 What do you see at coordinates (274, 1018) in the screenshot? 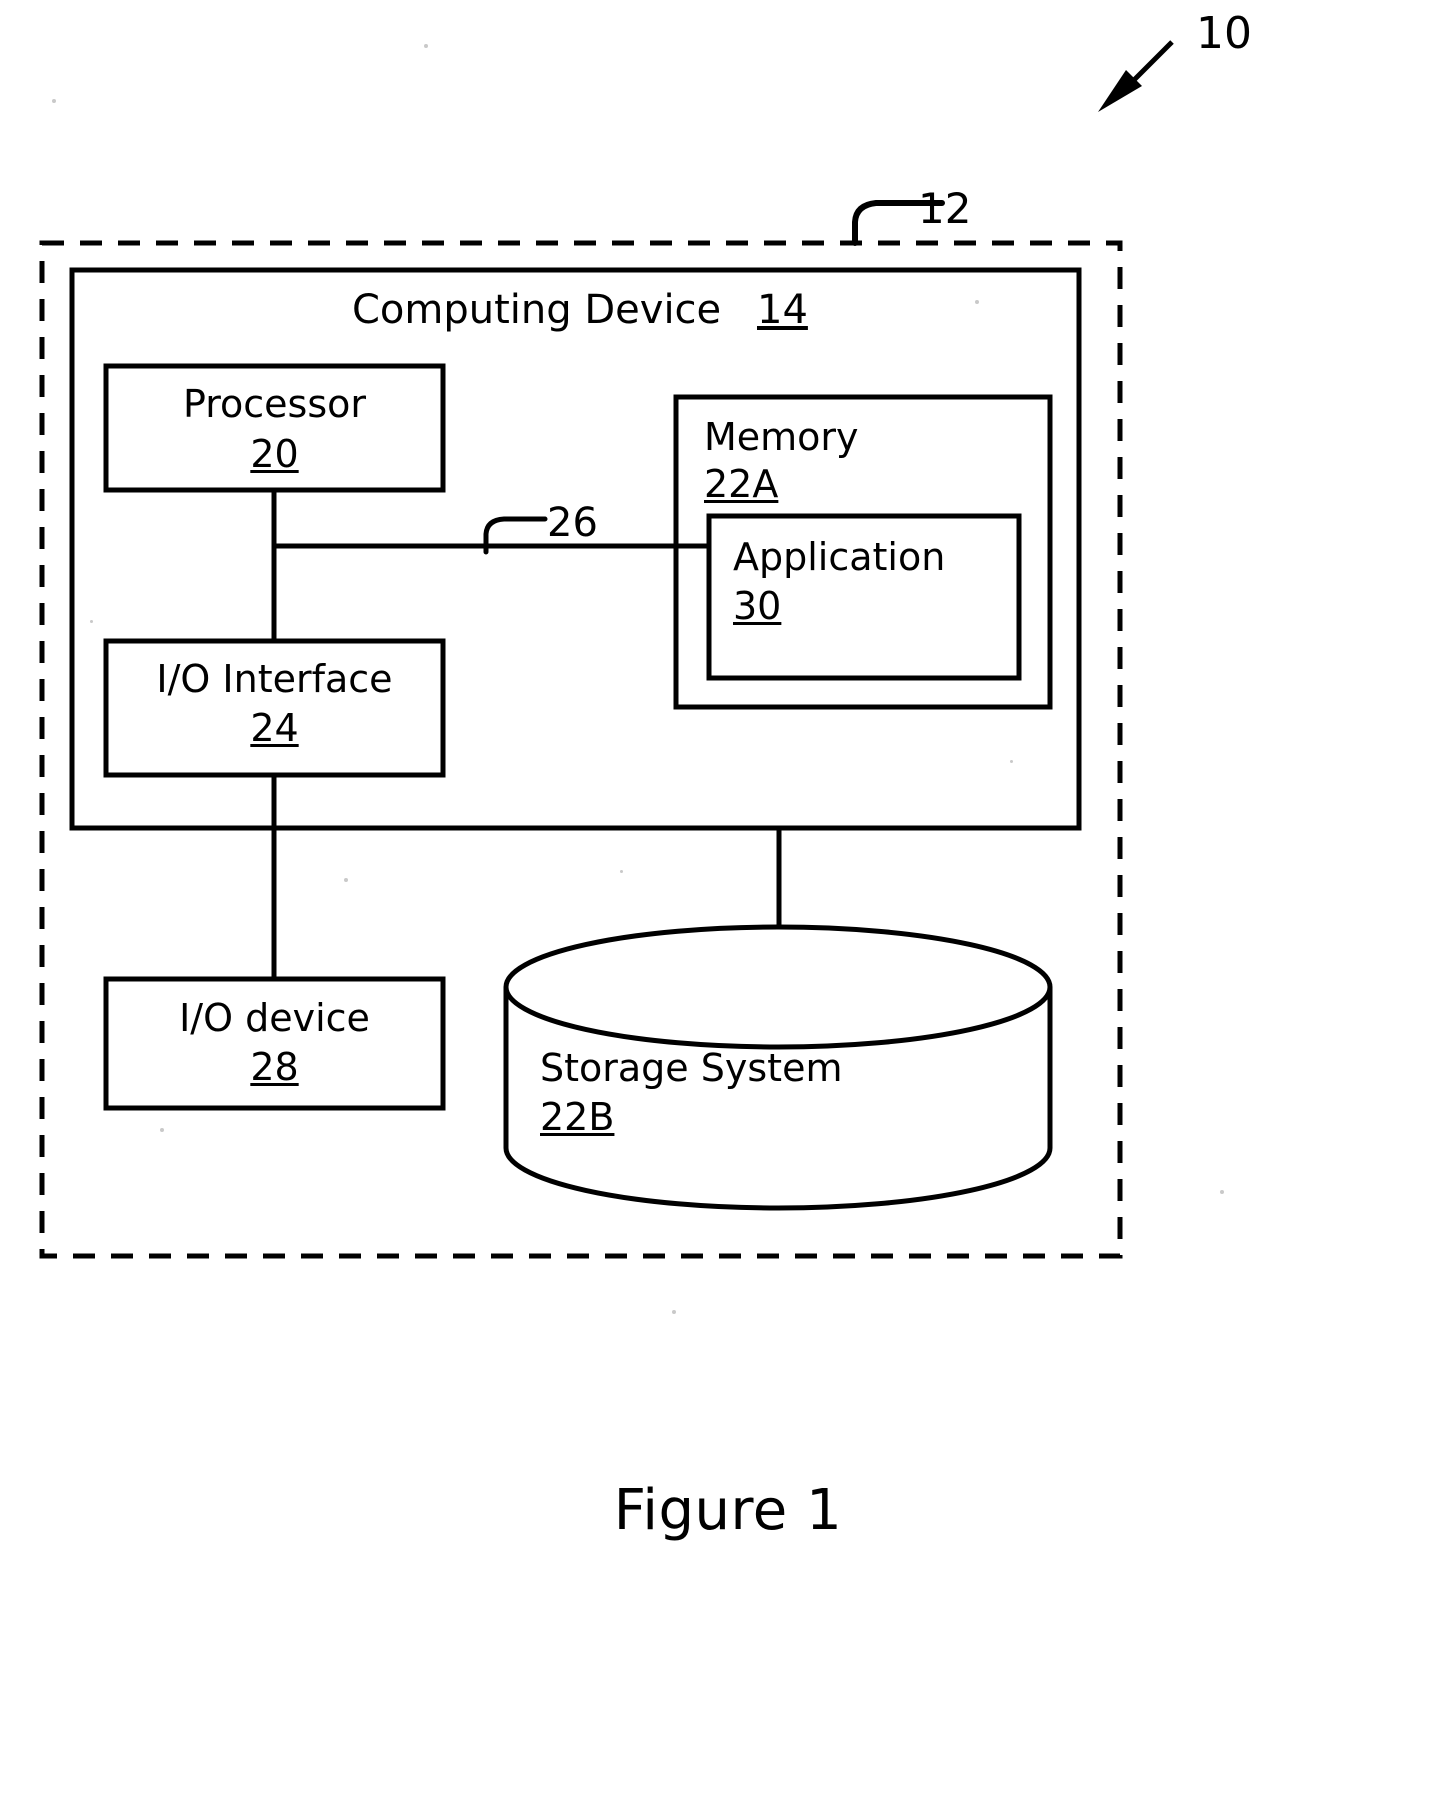
I see `io-device-label: I/O device` at bounding box center [274, 1018].